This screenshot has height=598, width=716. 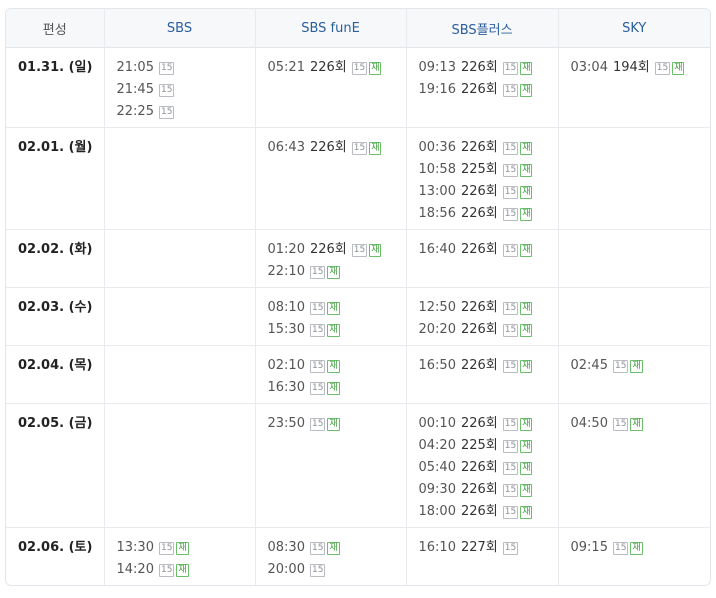 I want to click on broadcast-slot: 10:58 225회 15 재, so click(x=488, y=170).